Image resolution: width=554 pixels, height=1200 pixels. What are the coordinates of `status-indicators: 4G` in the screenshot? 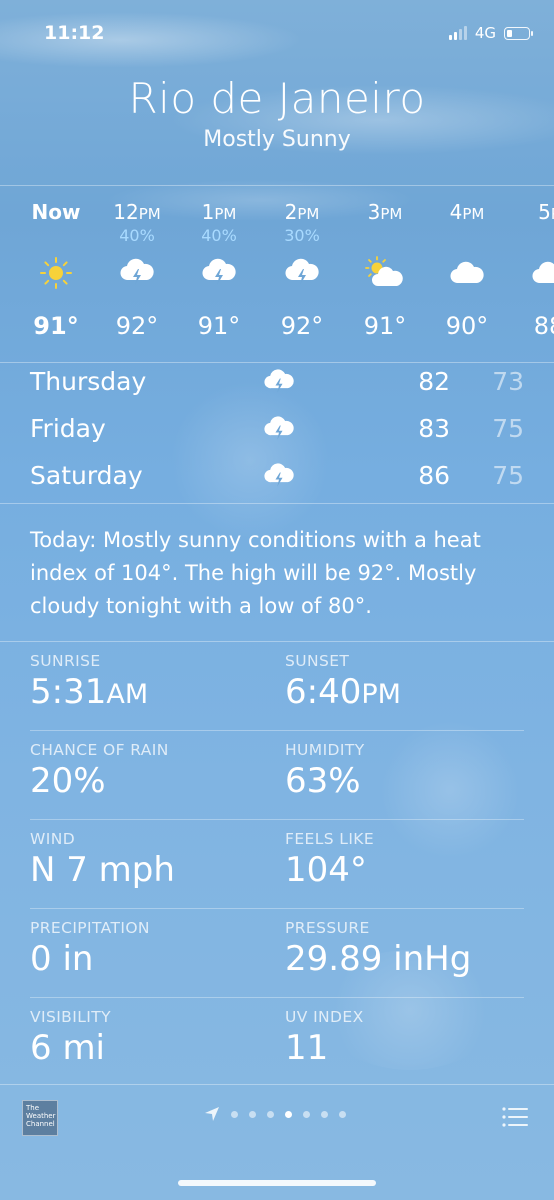 It's located at (490, 33).